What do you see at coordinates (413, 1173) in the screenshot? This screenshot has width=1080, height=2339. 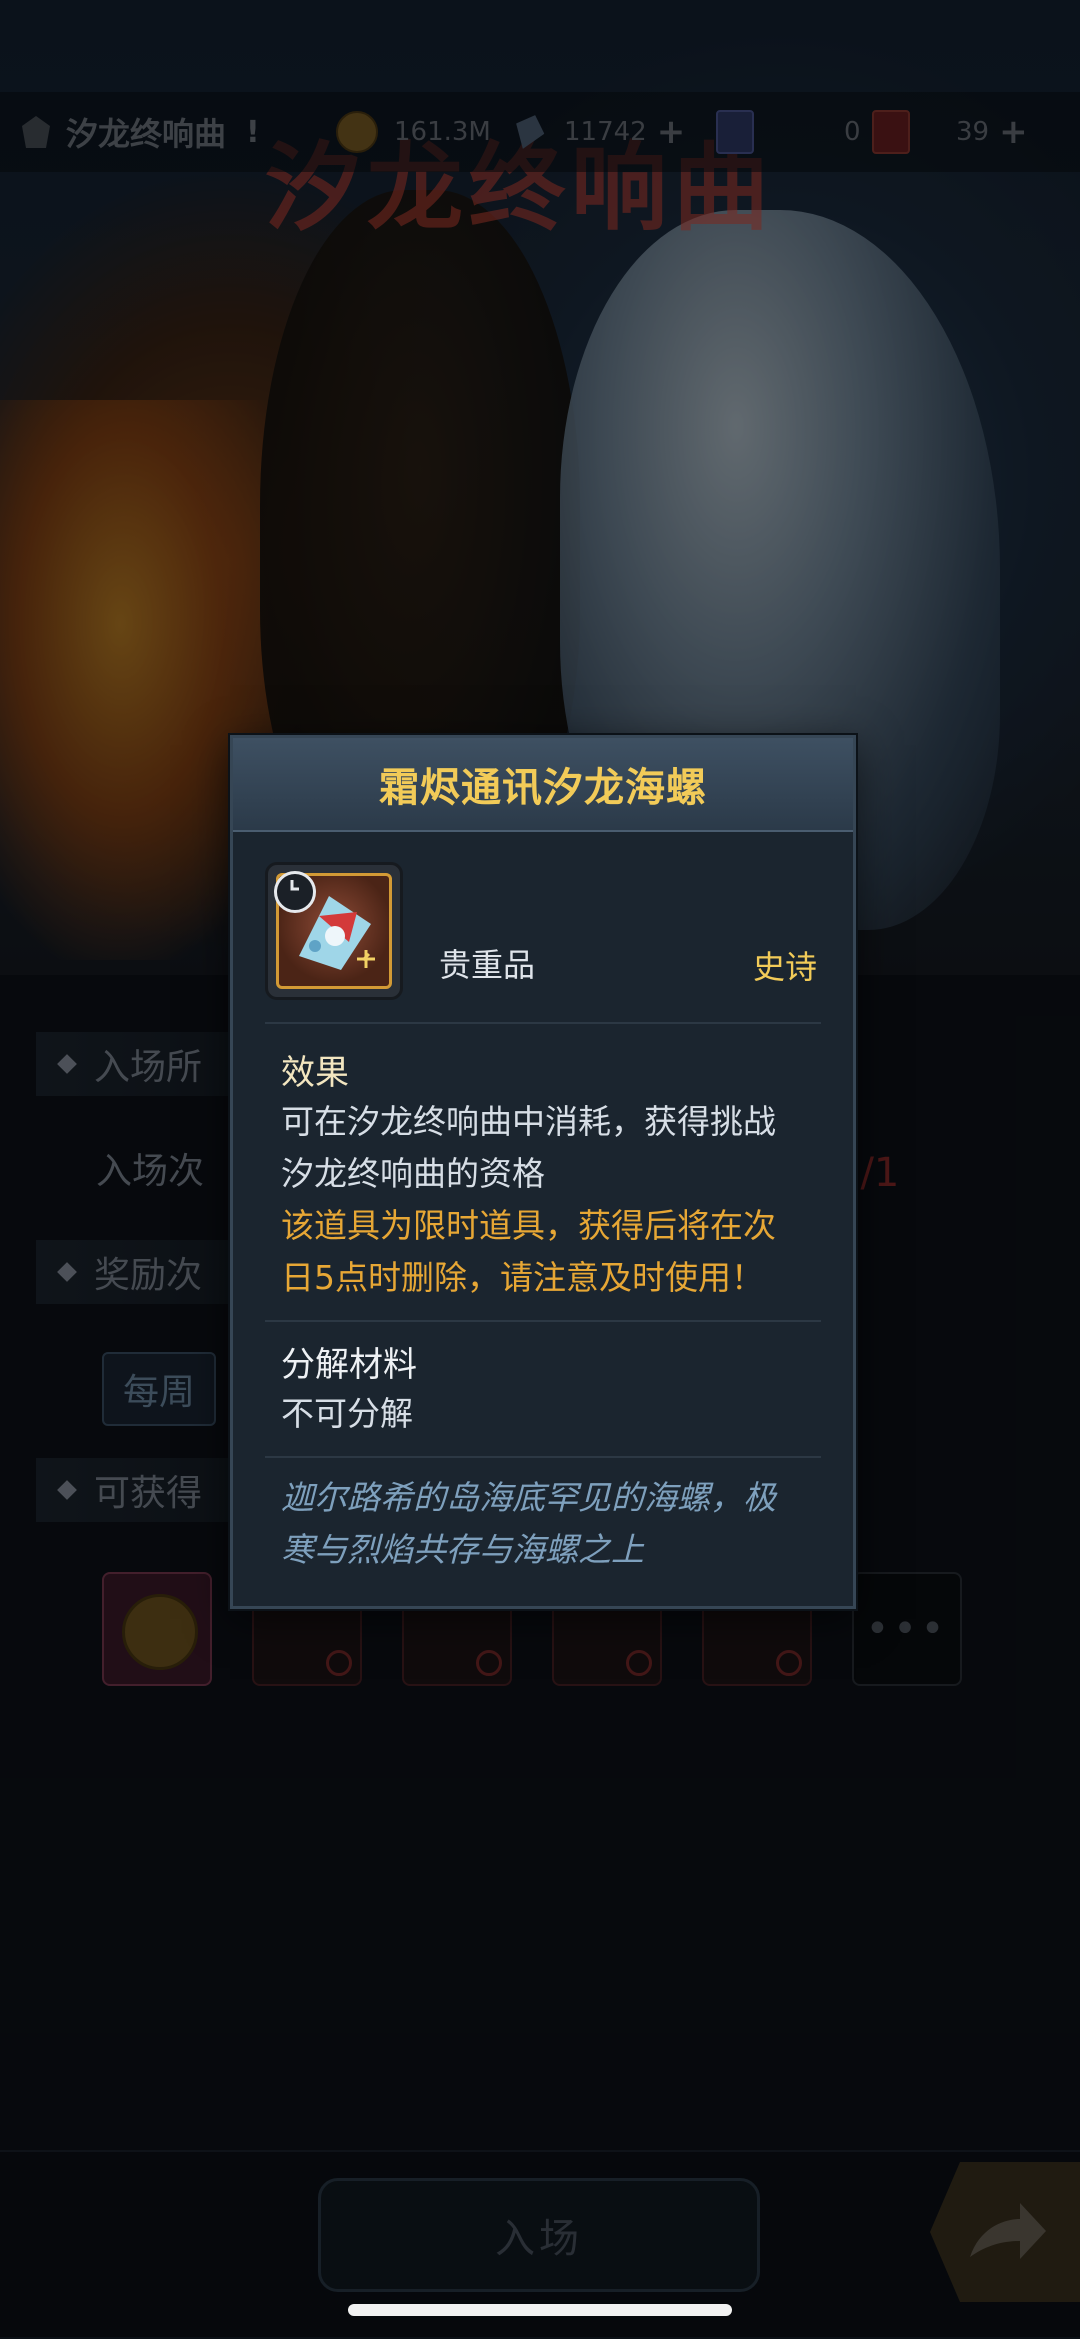 I see `effect-line: 汐龙终响曲的资格` at bounding box center [413, 1173].